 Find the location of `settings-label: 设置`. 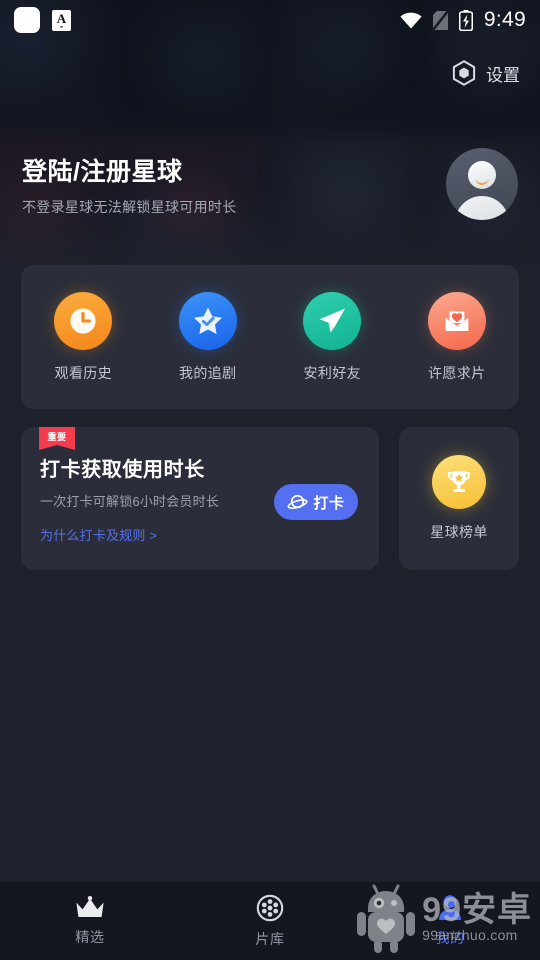

settings-label: 设置 is located at coordinates (503, 75).